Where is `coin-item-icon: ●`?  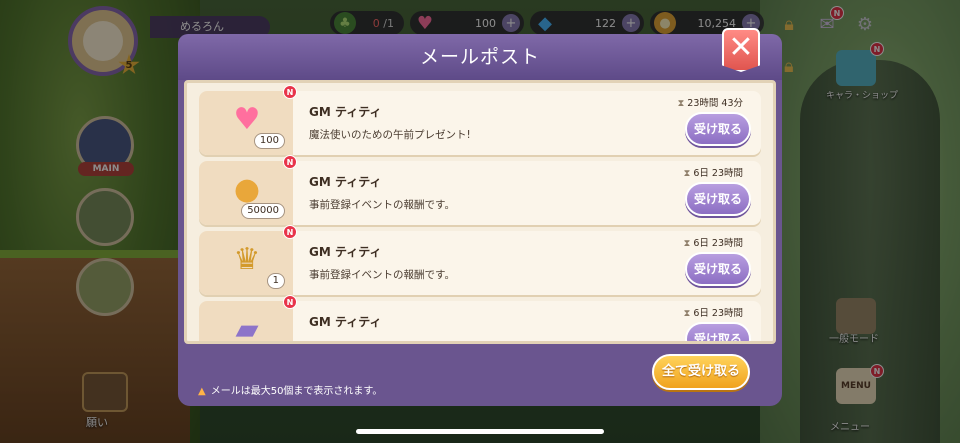 coin-item-icon: ● is located at coordinates (247, 189).